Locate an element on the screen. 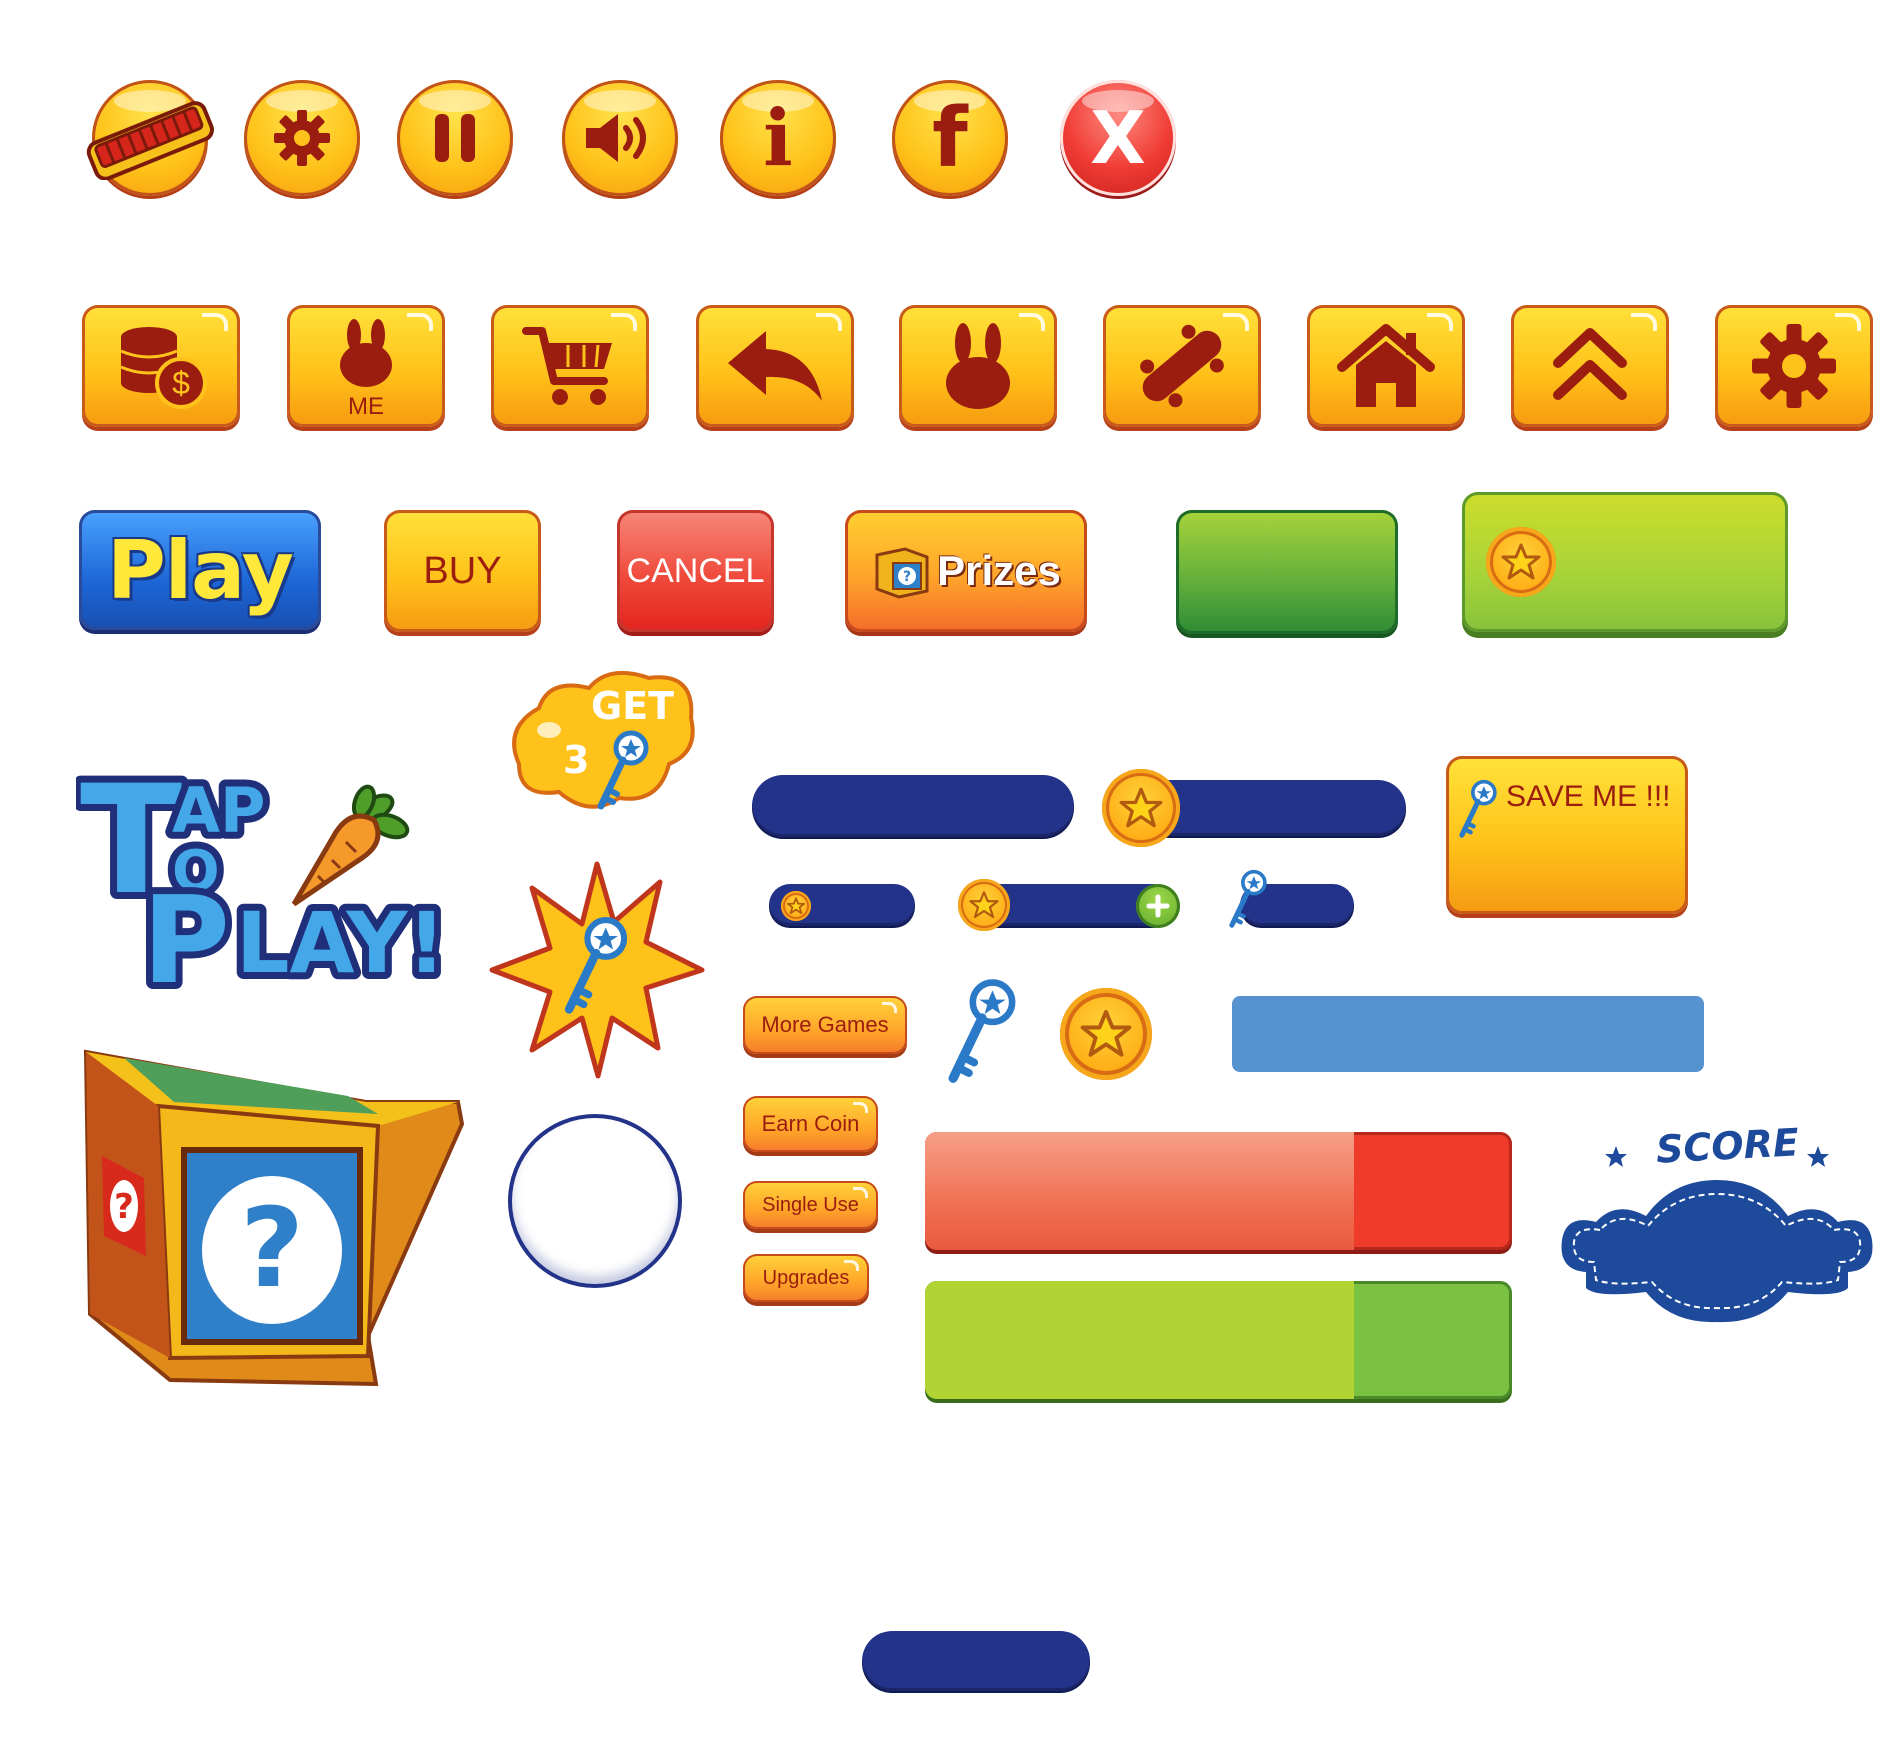  light-blue-bar is located at coordinates (1468, 1034).